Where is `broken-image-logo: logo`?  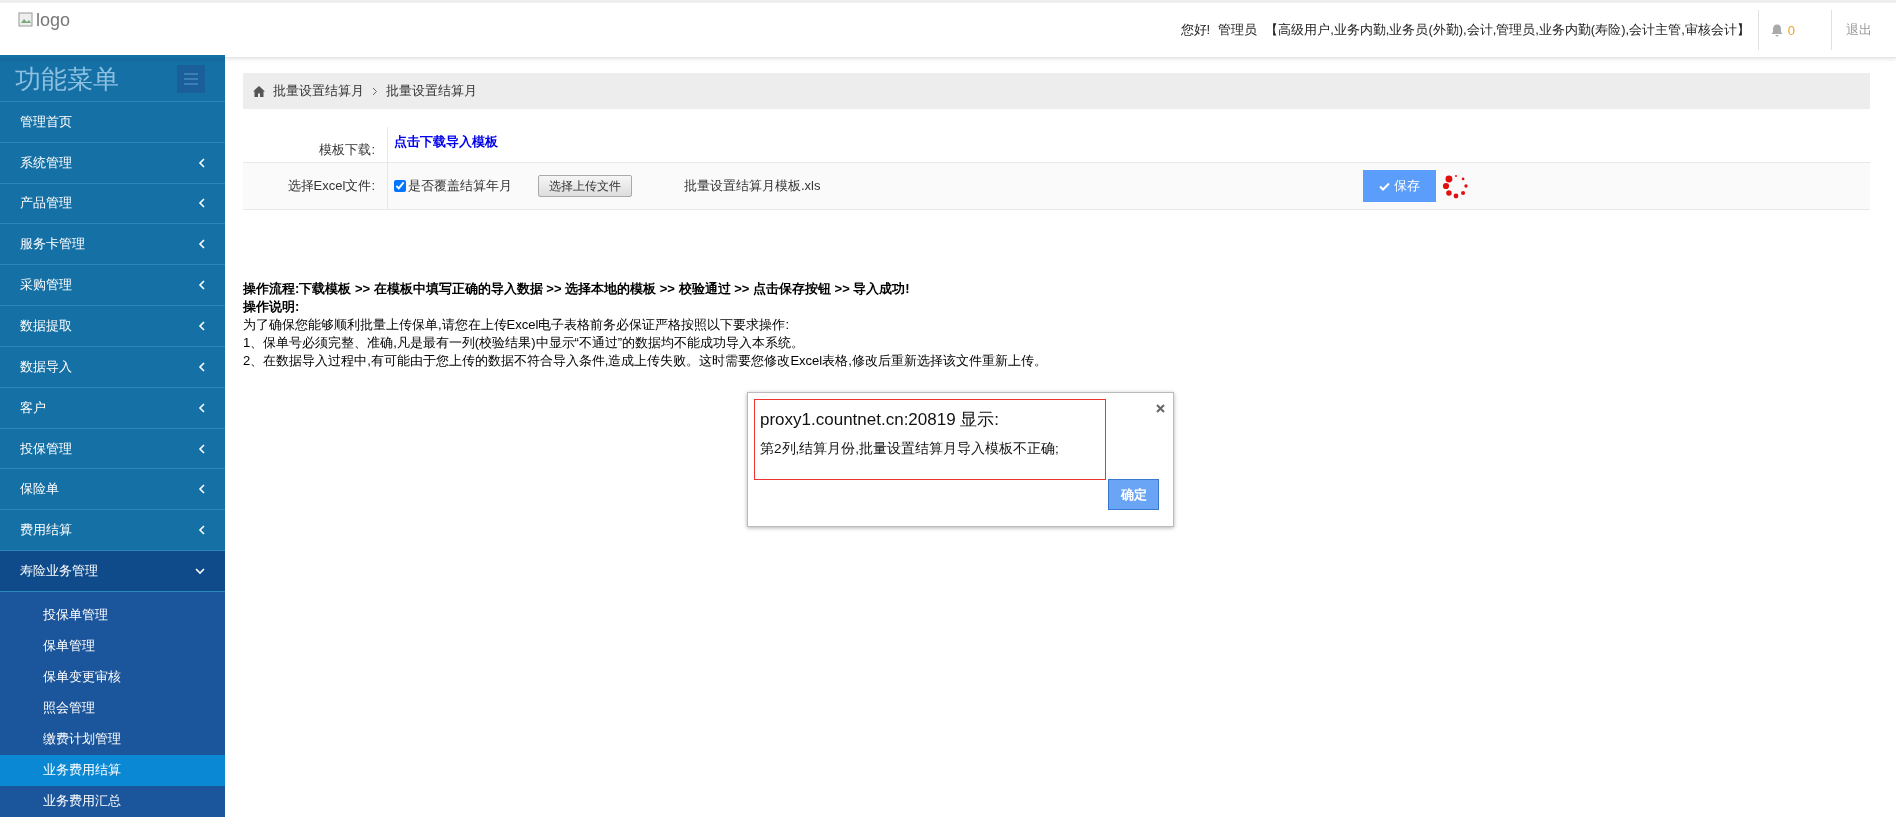
broken-image-logo: logo is located at coordinates (44, 20).